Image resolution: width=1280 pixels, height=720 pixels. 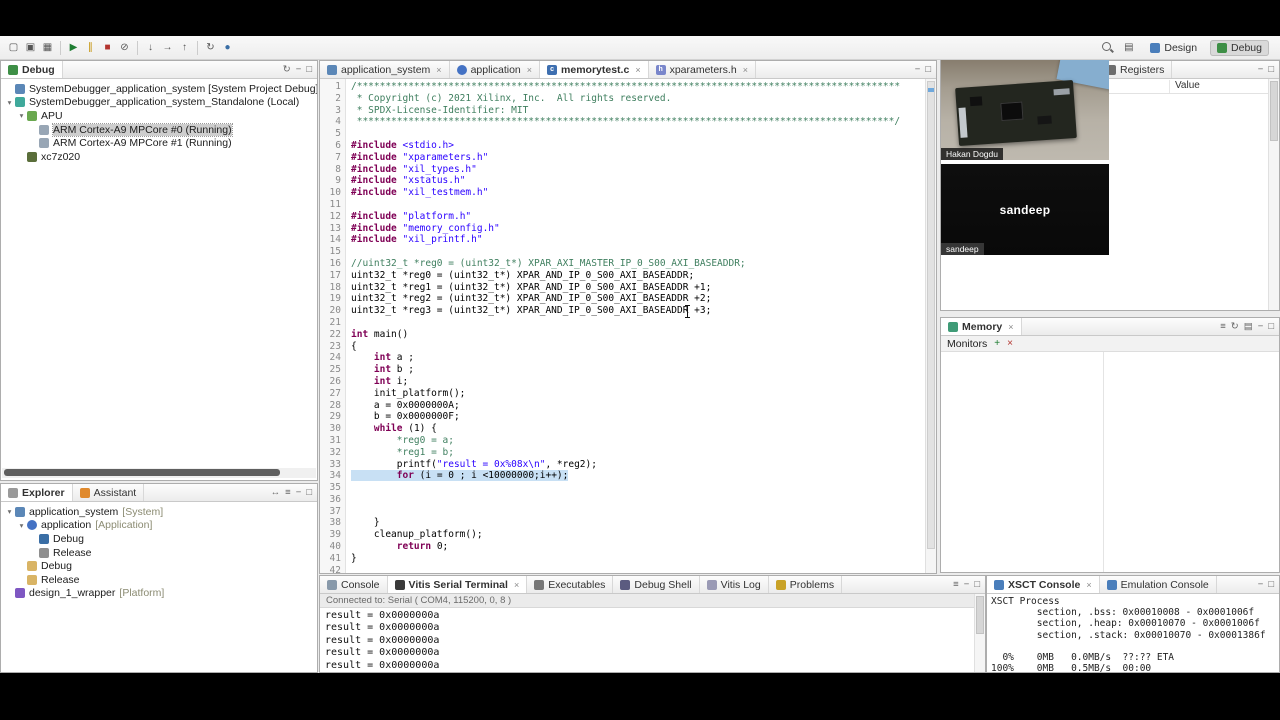 I want to click on perspective-design: Design, so click(x=1173, y=48).